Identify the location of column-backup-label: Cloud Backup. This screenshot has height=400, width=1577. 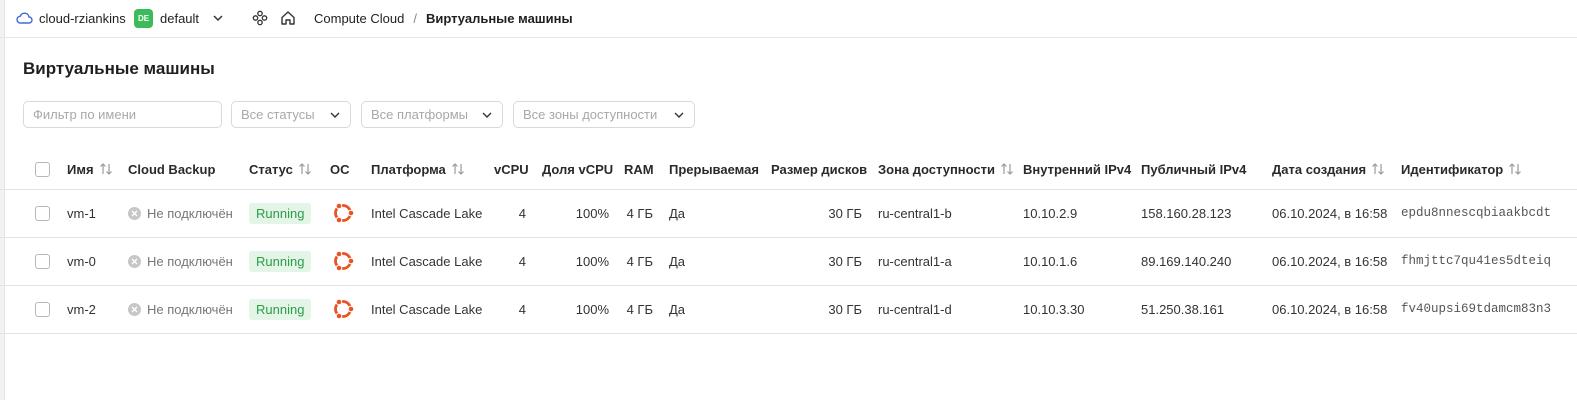
(172, 169).